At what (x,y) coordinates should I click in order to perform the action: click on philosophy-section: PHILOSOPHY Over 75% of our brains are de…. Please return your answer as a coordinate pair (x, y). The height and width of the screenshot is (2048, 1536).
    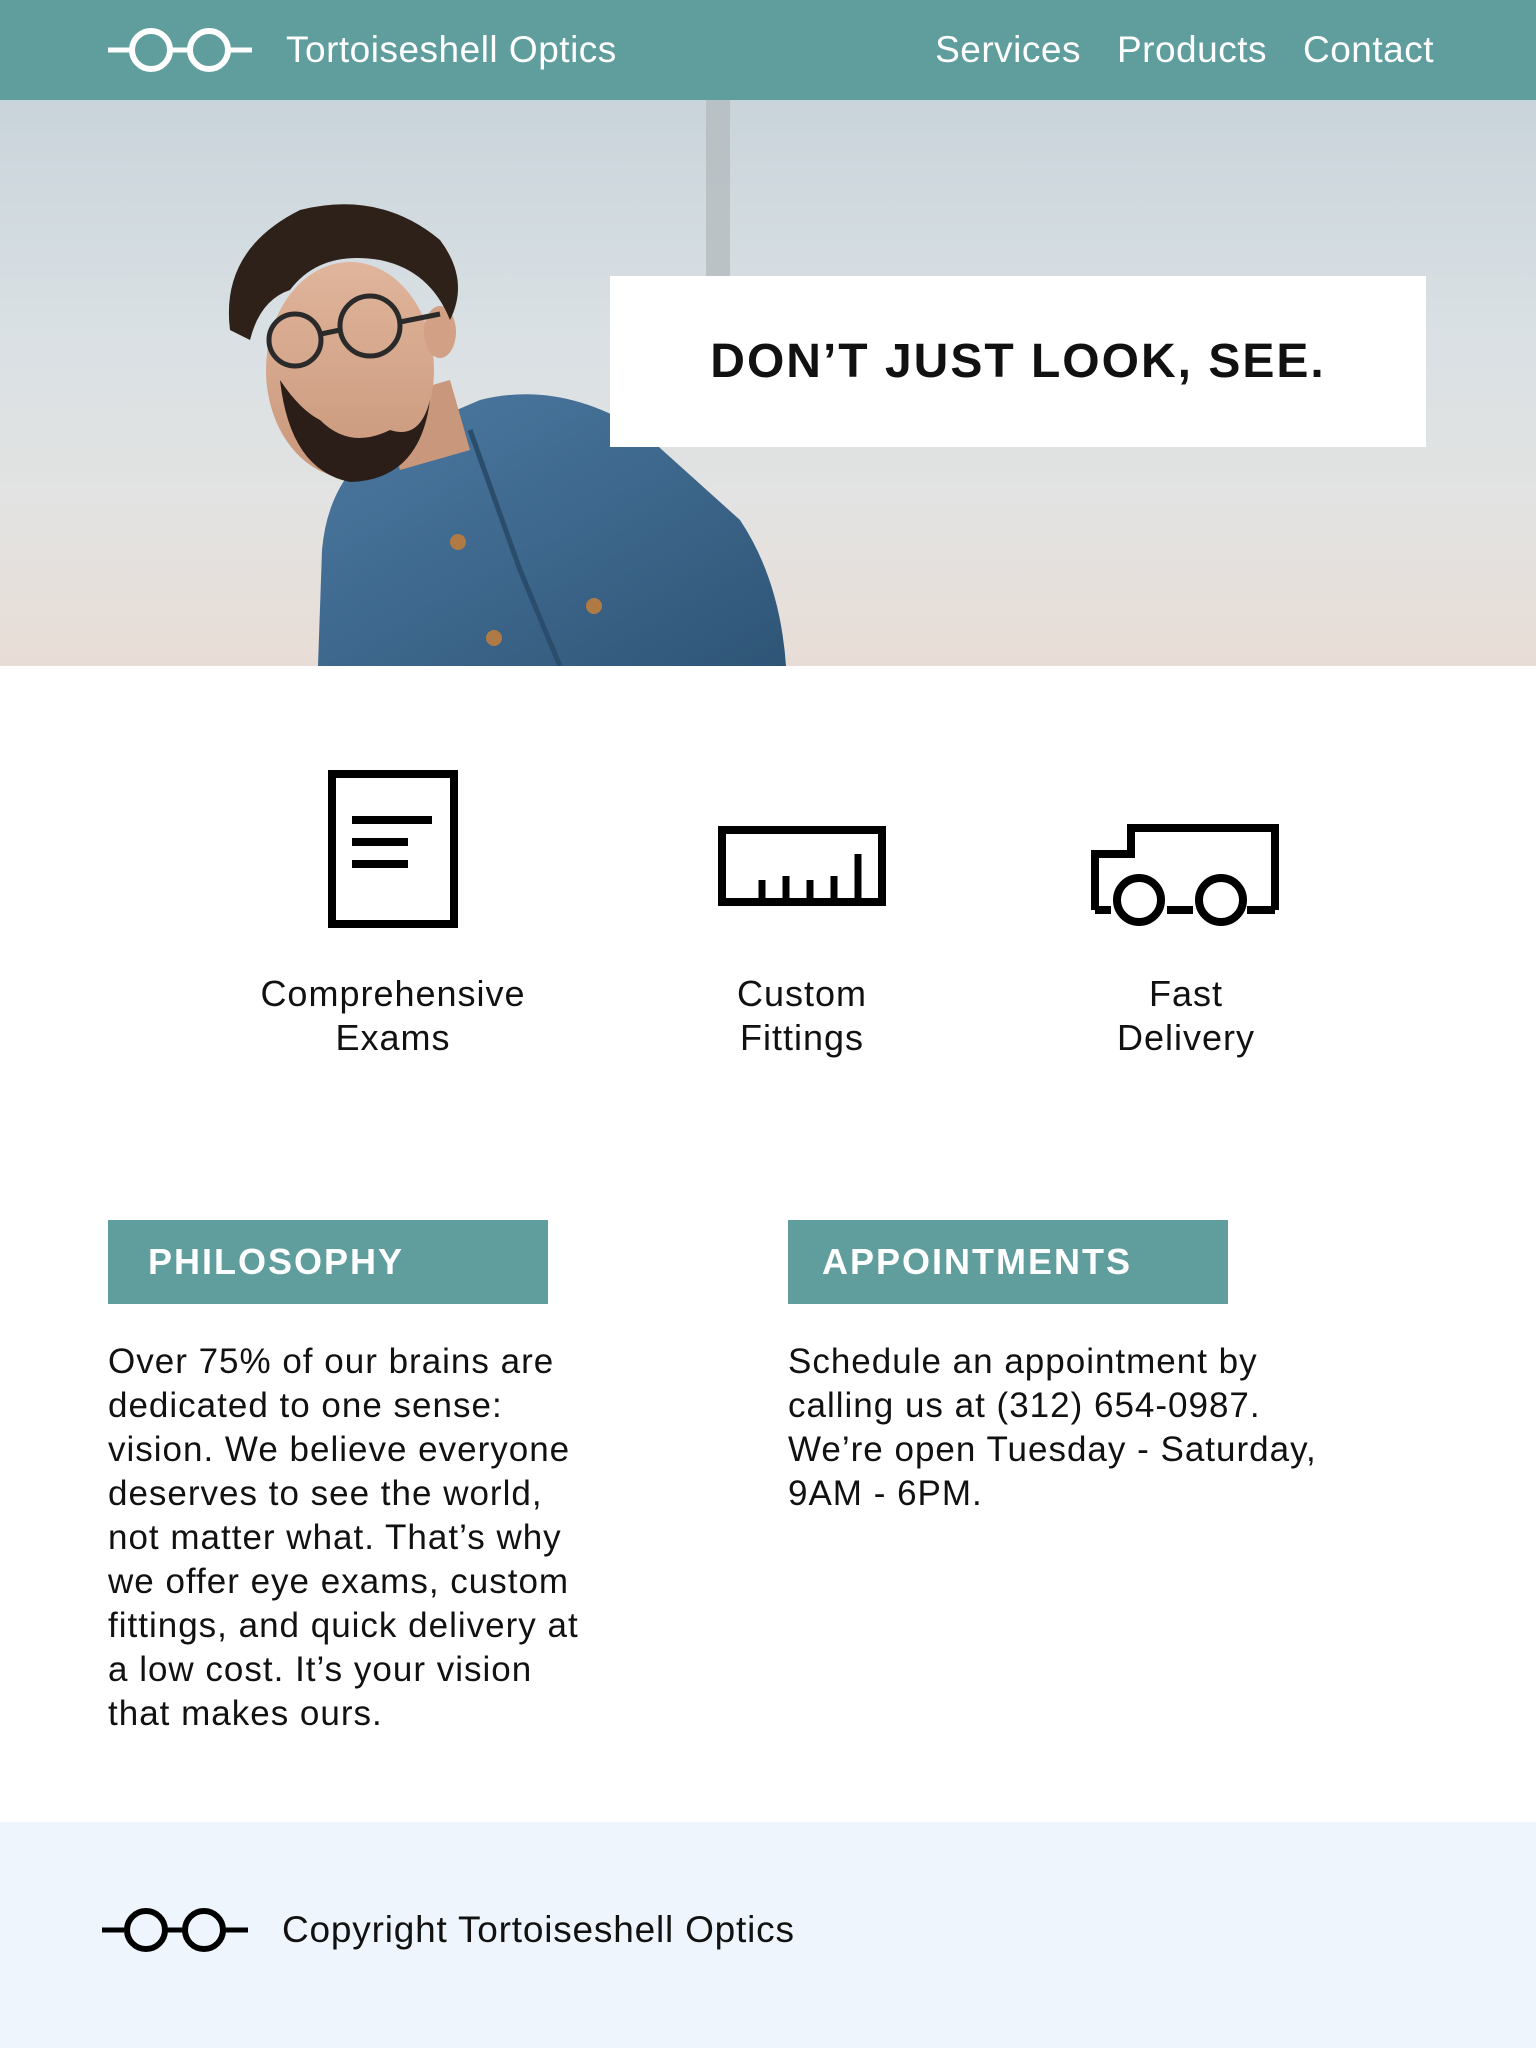
    Looking at the image, I should click on (368, 1478).